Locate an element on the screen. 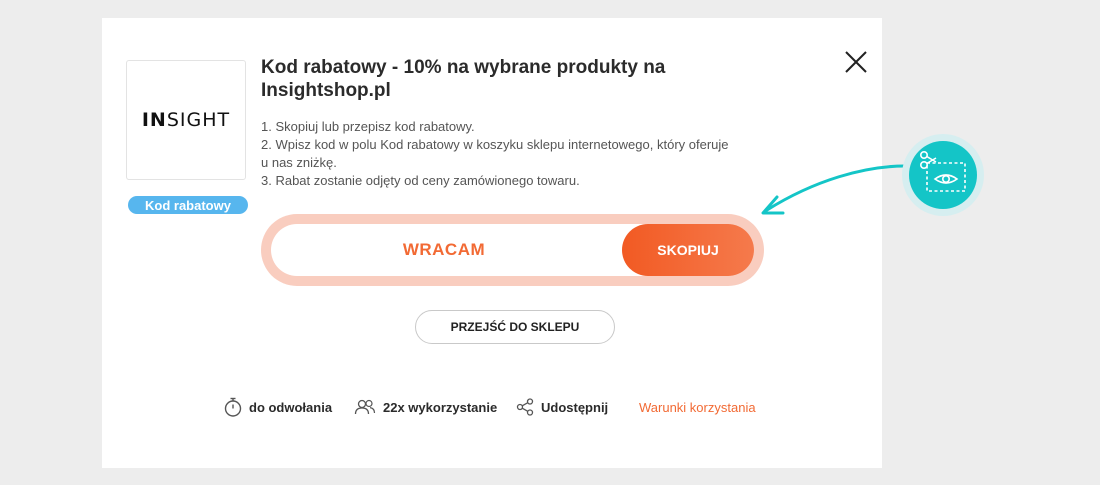  share-icon is located at coordinates (525, 407).